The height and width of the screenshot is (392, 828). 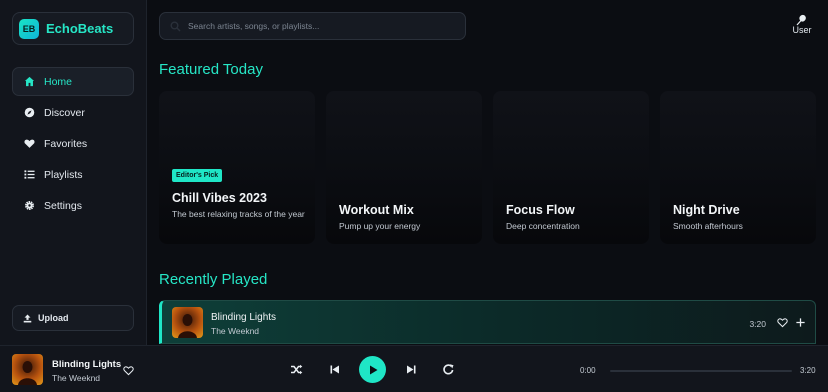 I want to click on card-title: Chill Vibes 2023, so click(x=219, y=198).